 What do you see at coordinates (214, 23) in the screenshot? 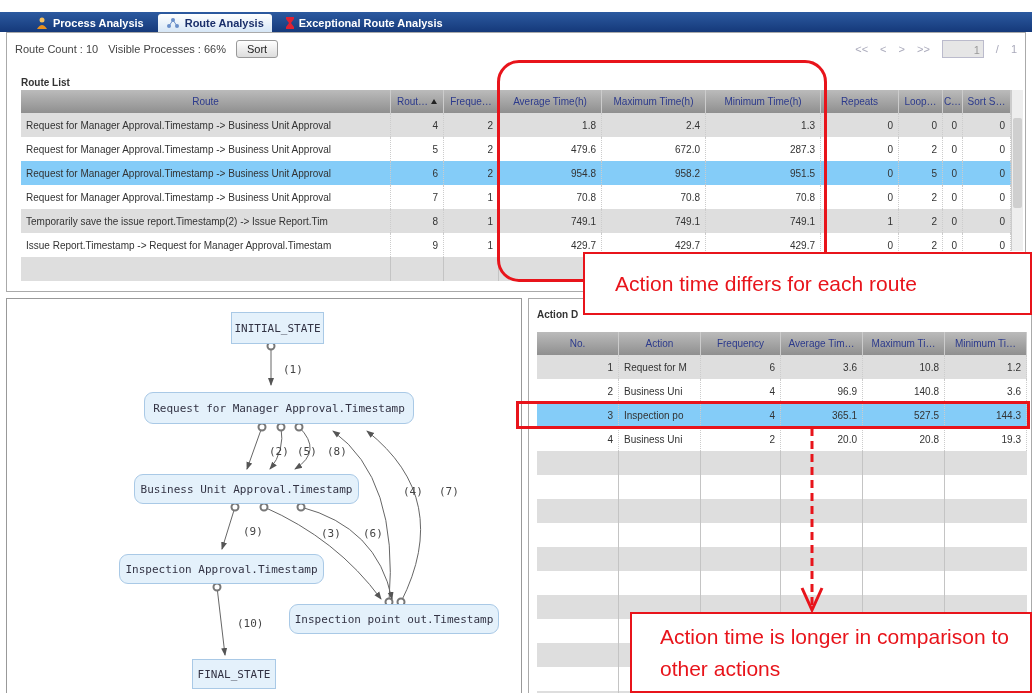
I see `tab: Route Analysis` at bounding box center [214, 23].